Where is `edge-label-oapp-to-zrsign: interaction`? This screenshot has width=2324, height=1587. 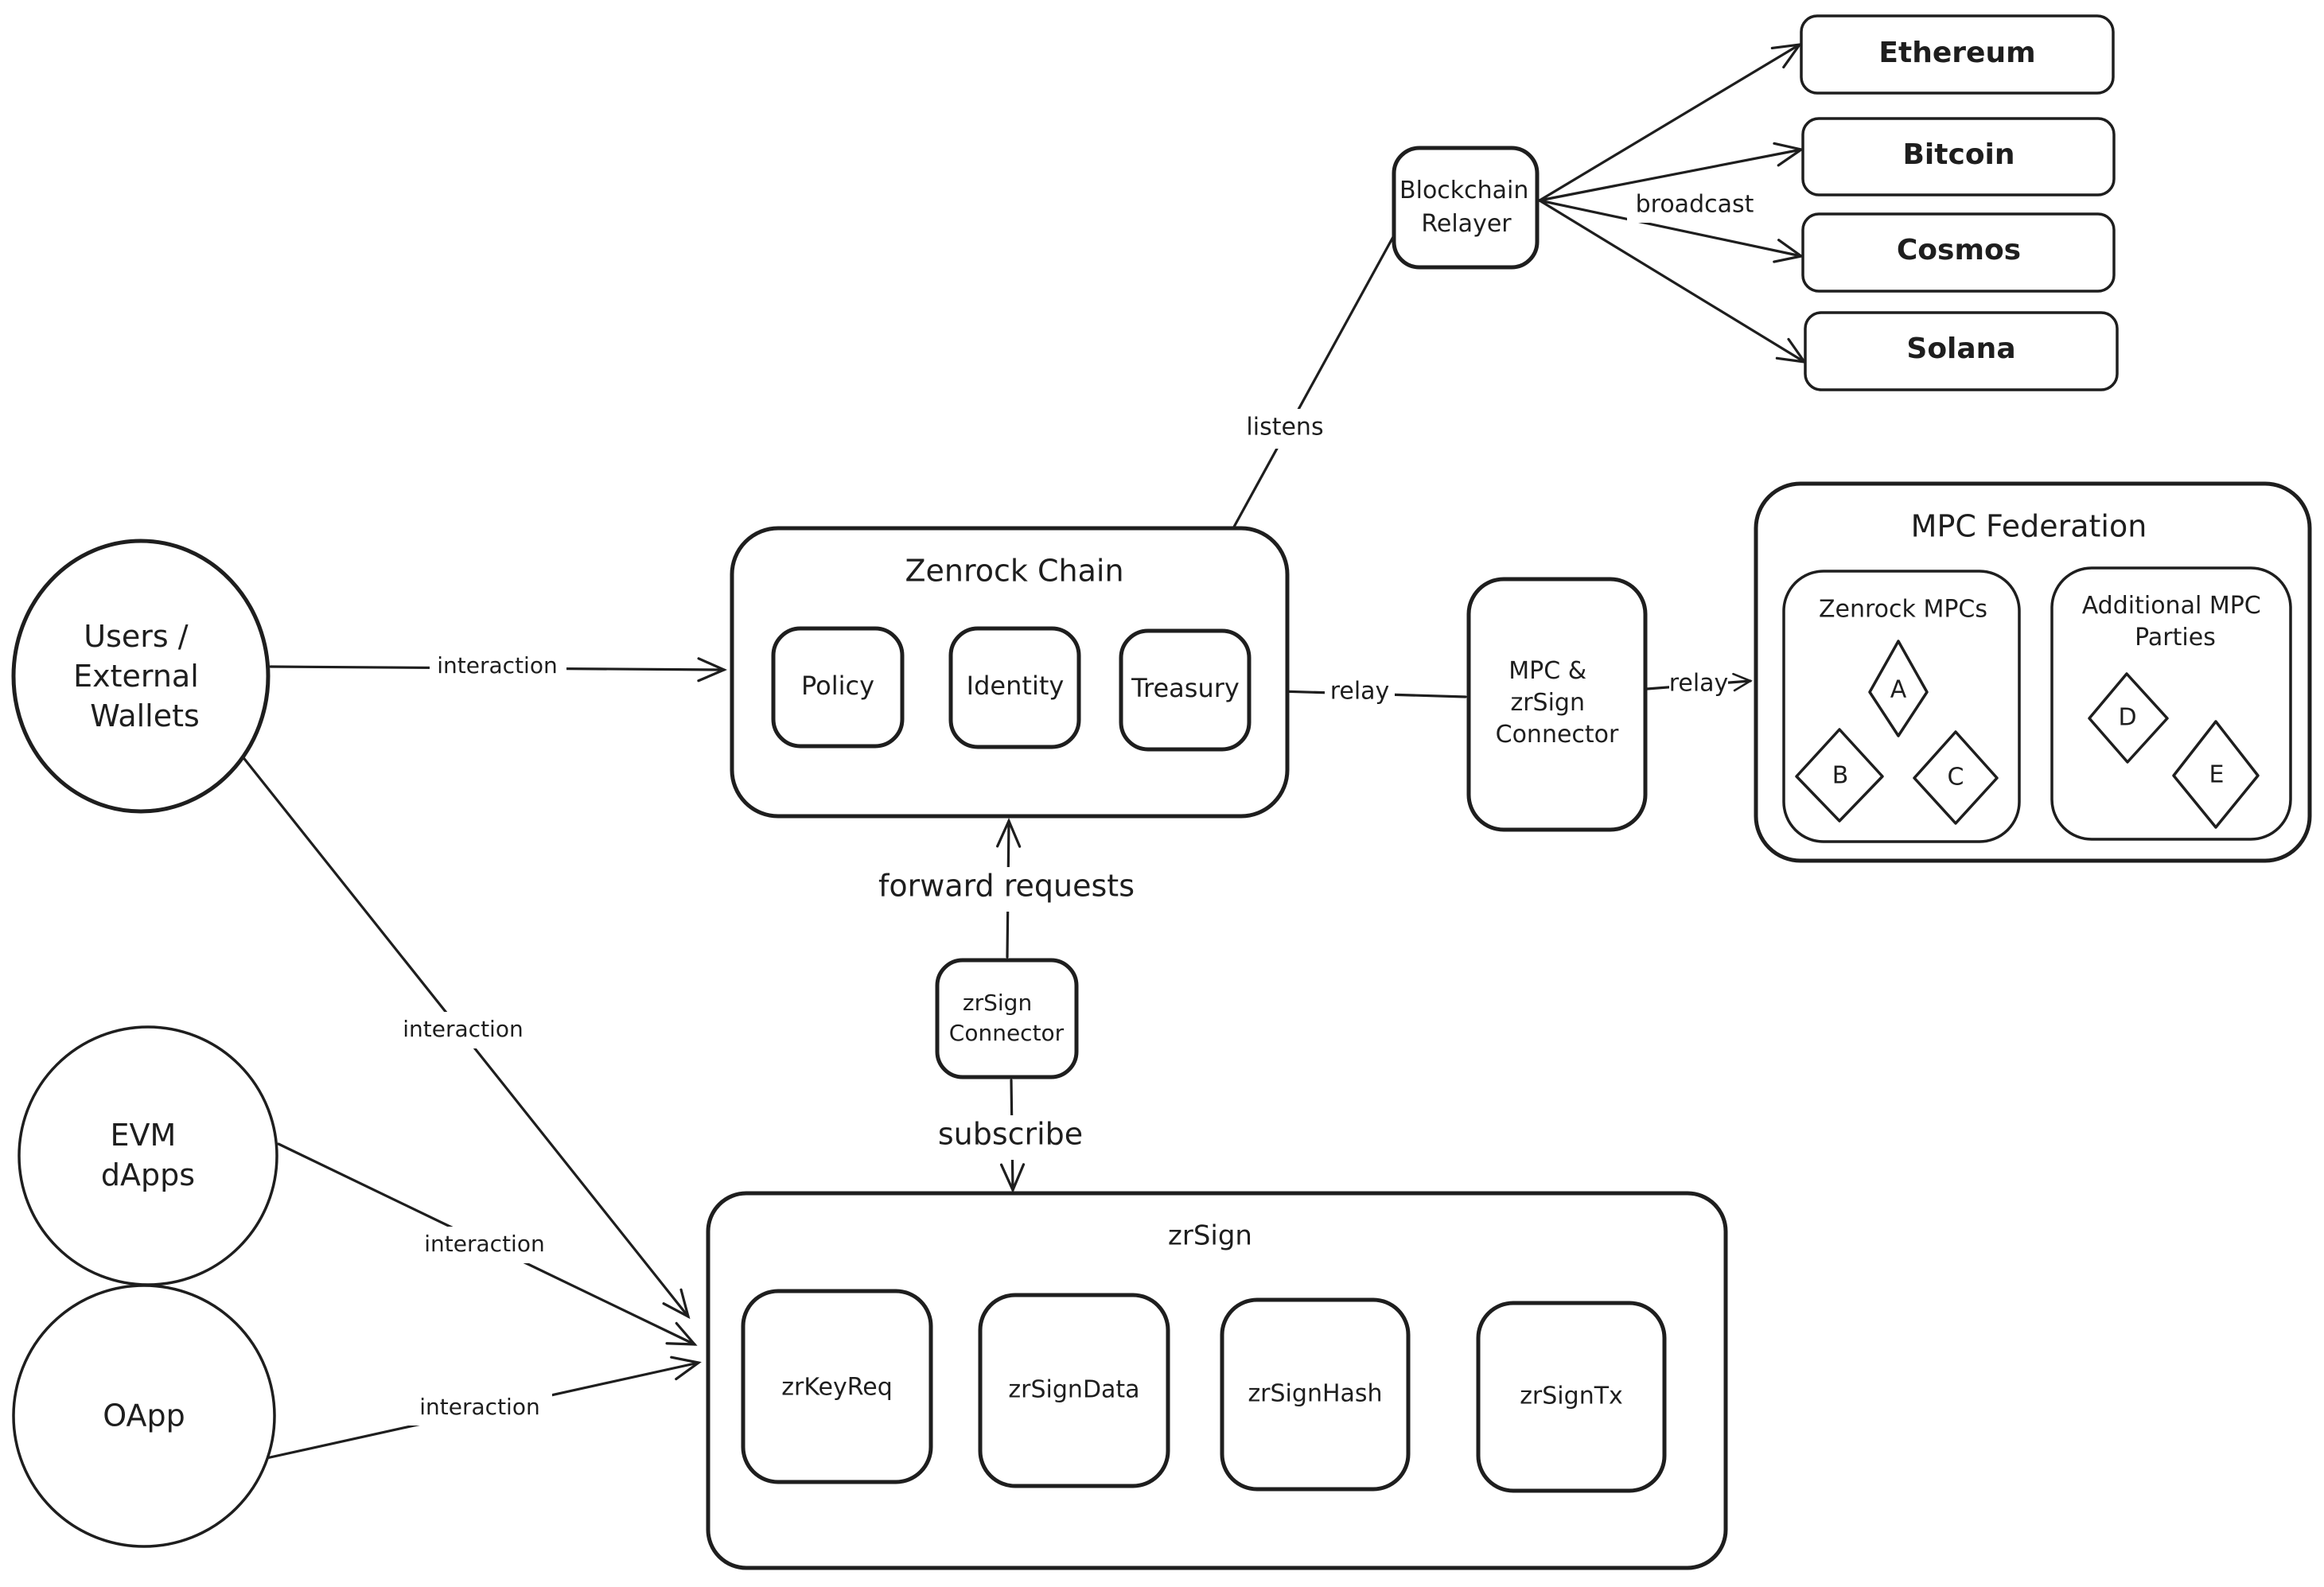 edge-label-oapp-to-zrsign: interaction is located at coordinates (479, 1407).